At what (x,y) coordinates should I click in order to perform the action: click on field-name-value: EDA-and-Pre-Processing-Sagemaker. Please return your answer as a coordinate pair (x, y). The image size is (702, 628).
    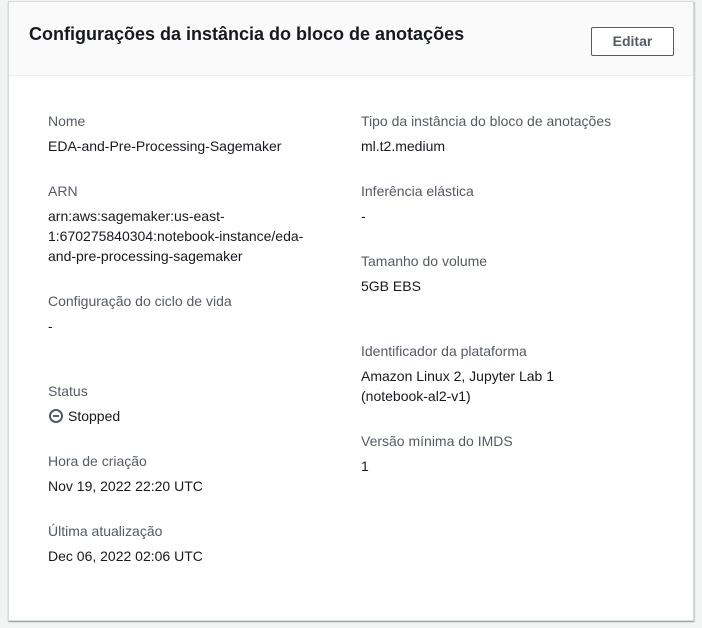
    Looking at the image, I should click on (165, 146).